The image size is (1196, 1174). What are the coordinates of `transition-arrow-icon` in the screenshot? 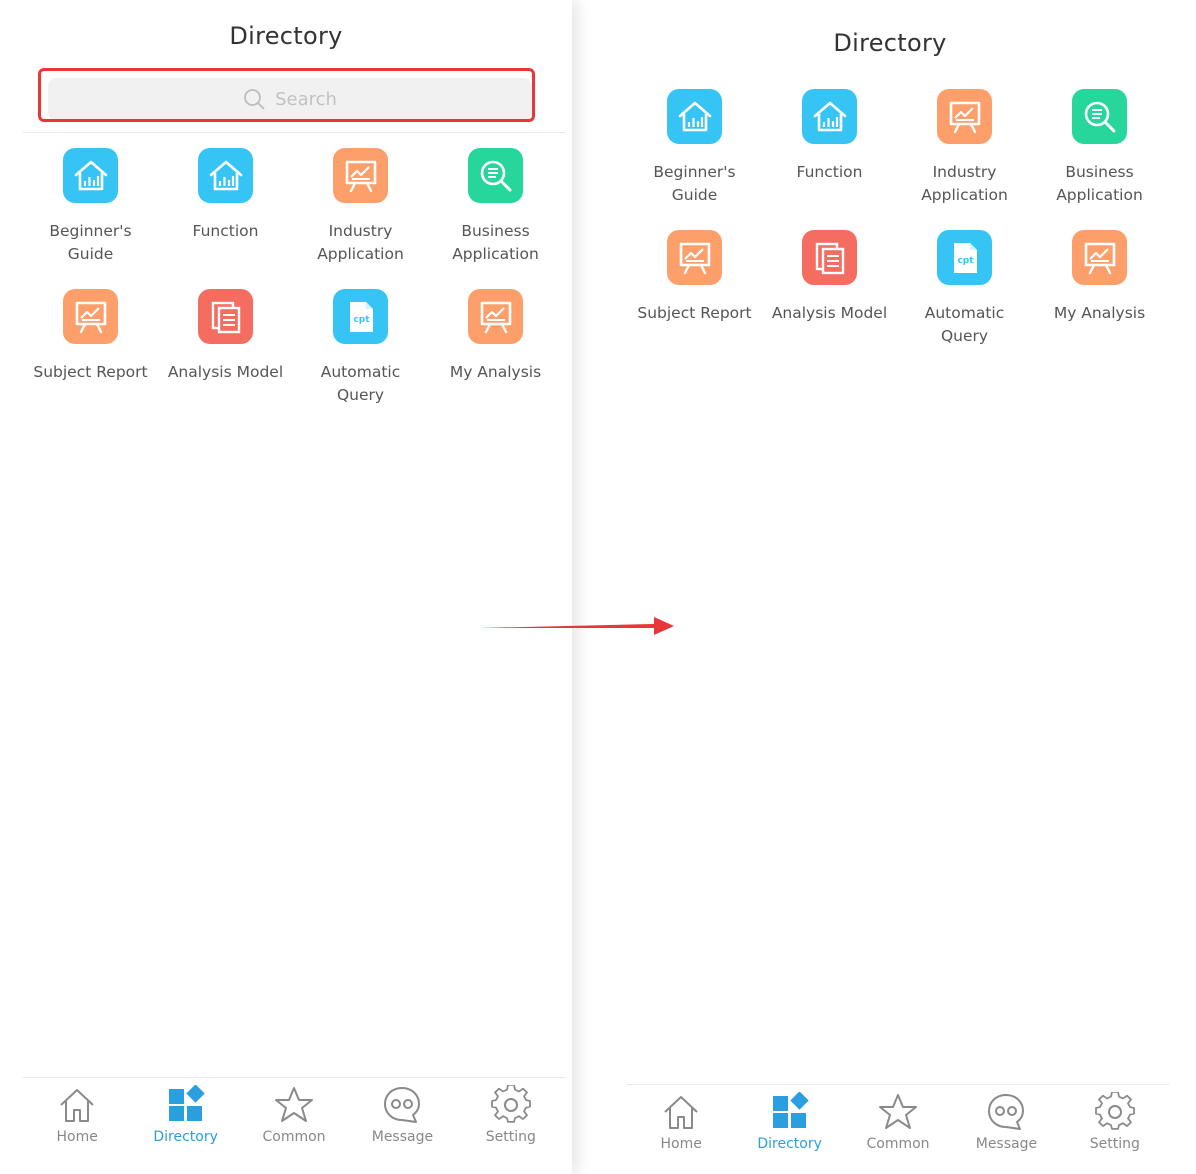 It's located at (578, 628).